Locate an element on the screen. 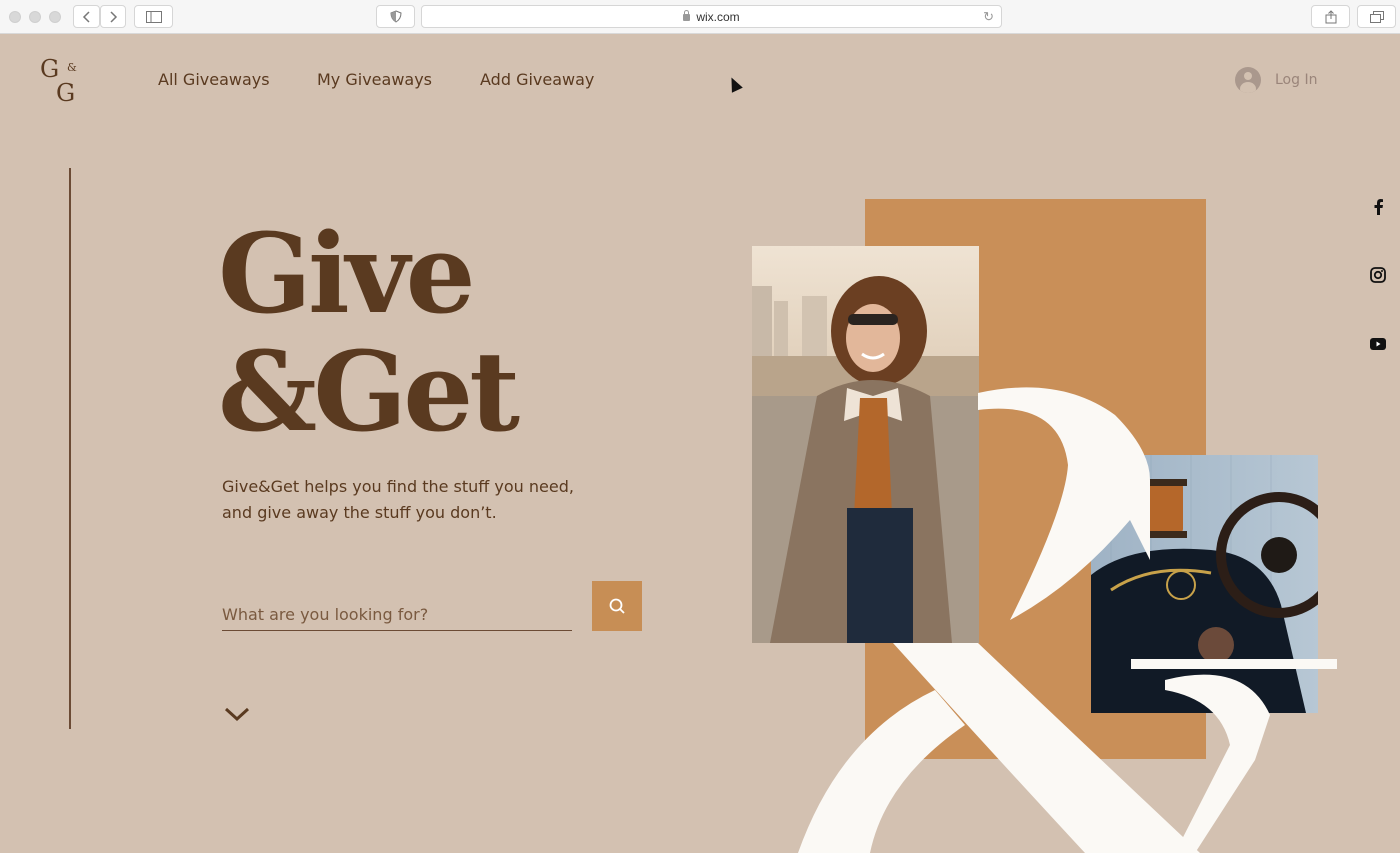  sidebar-toggle-button is located at coordinates (153, 16).